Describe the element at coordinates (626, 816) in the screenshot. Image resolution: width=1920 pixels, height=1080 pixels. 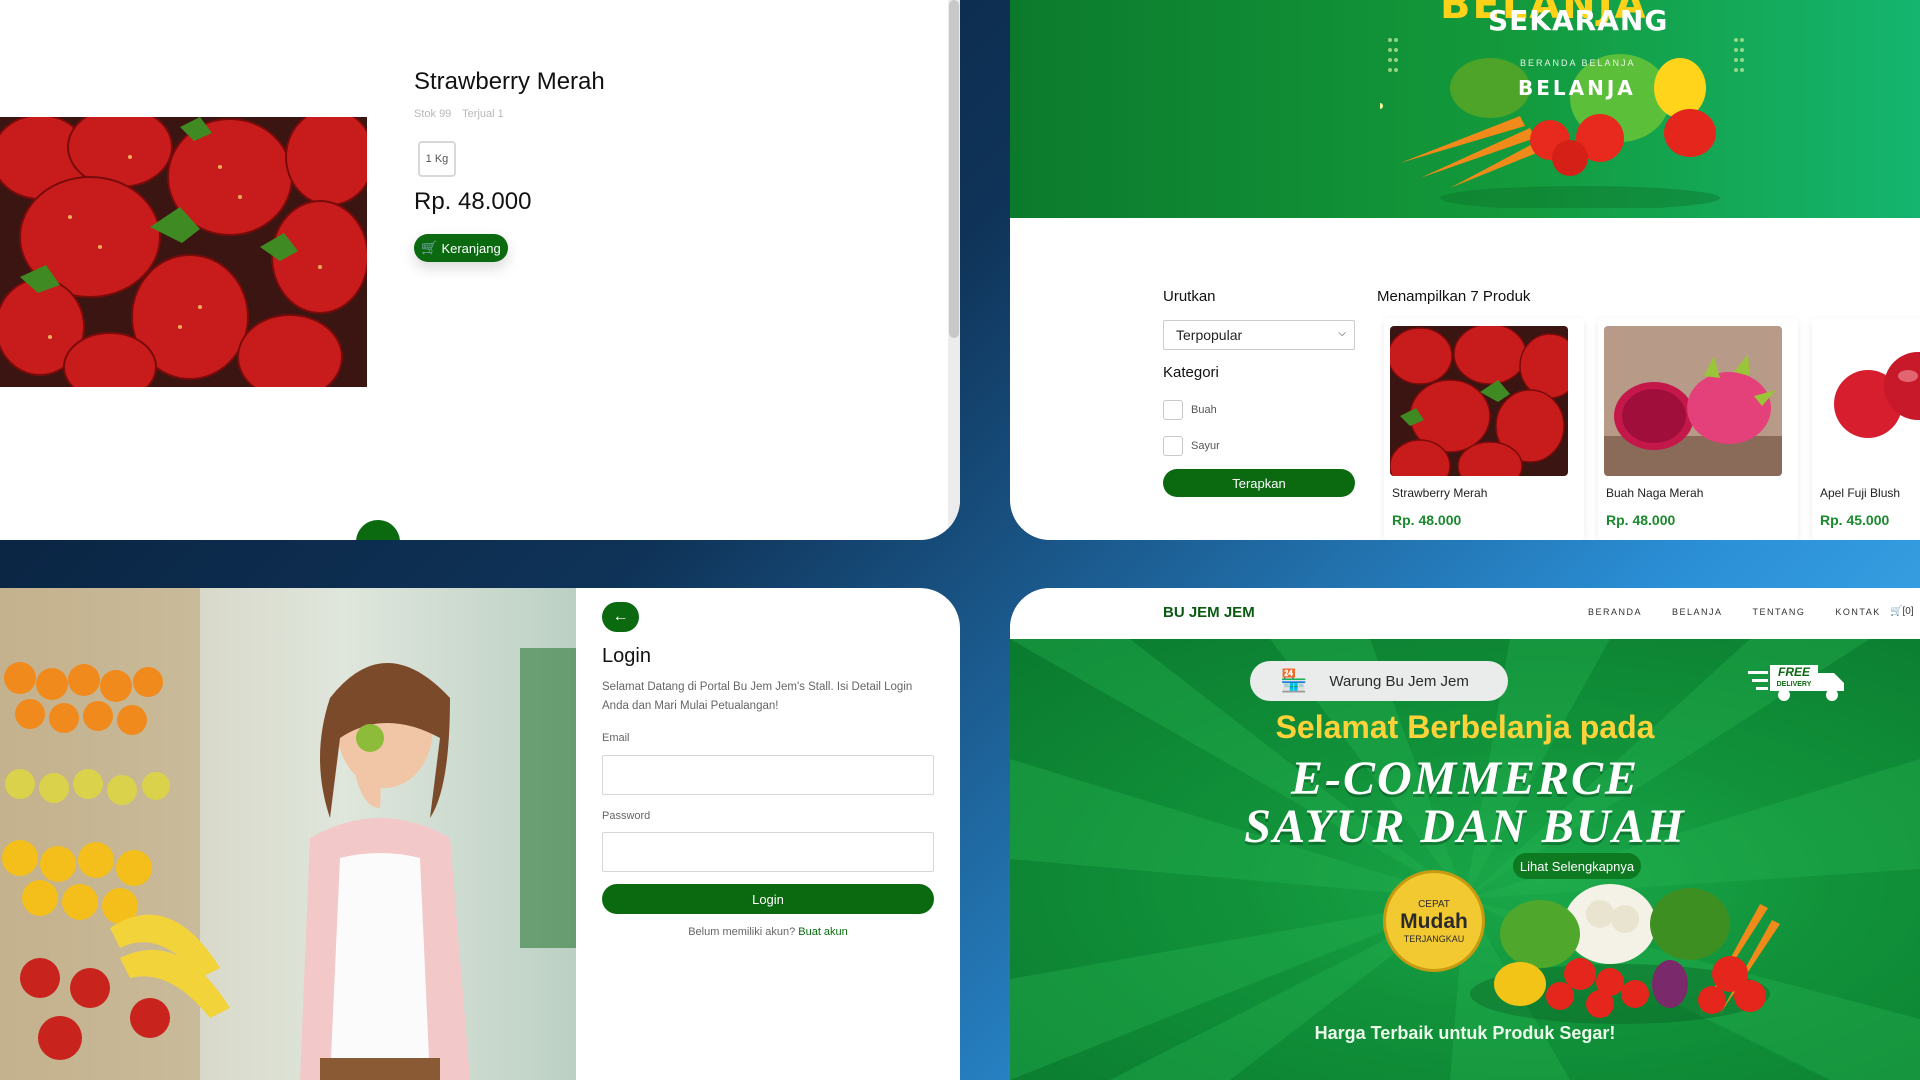
I see `password-label: Password` at that location.